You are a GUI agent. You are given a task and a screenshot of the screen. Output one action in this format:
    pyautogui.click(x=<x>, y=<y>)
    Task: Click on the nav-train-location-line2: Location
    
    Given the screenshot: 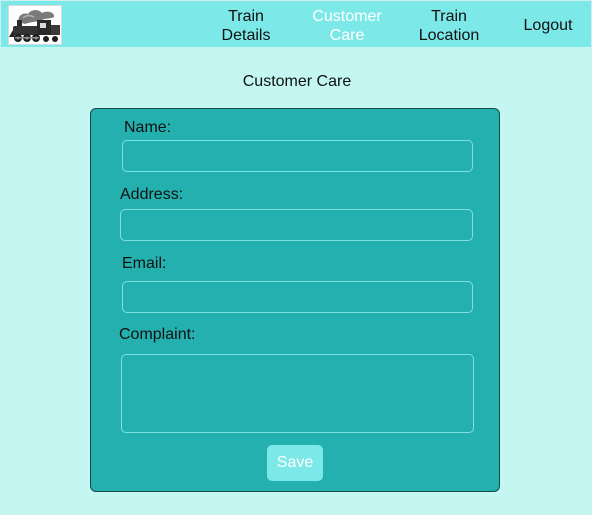 What is the action you would take?
    pyautogui.click(x=449, y=35)
    